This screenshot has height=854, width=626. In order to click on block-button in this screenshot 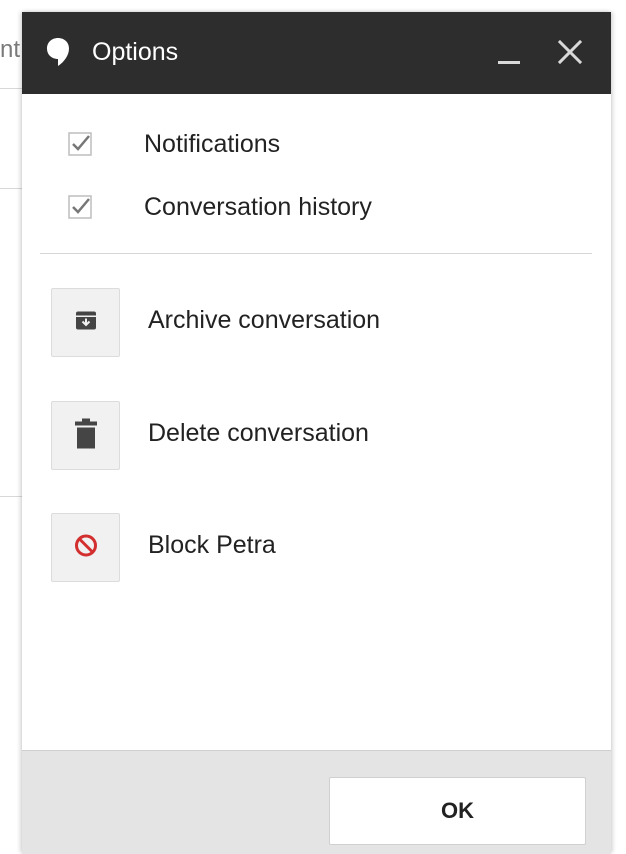, I will do `click(85, 547)`.